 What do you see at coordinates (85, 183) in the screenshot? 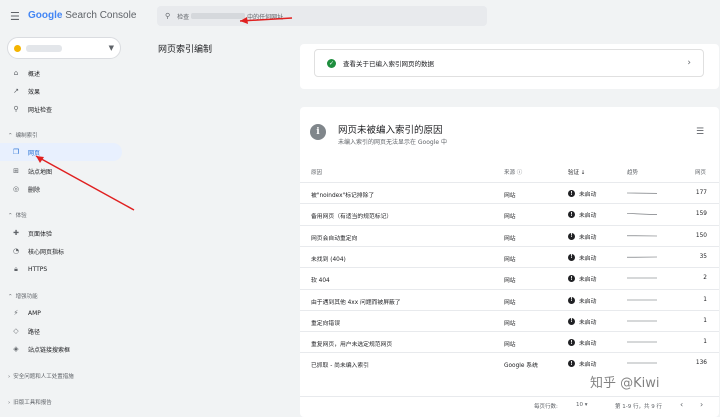
I see `annotation-arrow-pages` at bounding box center [85, 183].